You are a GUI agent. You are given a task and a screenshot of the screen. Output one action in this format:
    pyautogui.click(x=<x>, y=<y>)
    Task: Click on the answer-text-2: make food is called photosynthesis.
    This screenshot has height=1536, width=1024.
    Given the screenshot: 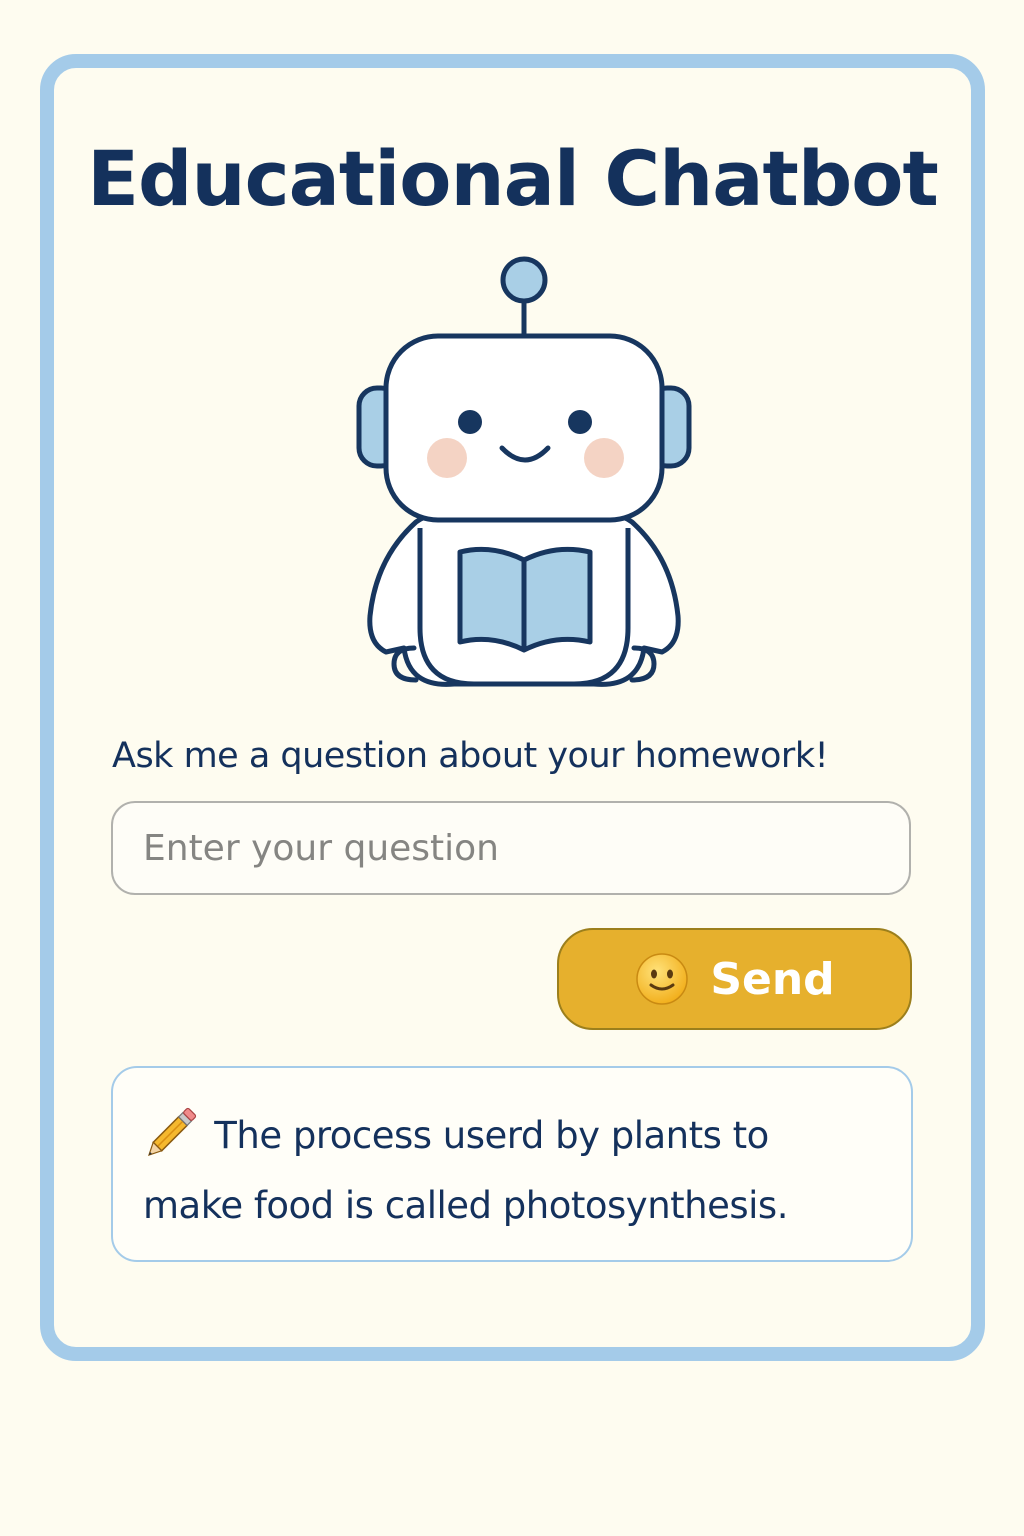 What is the action you would take?
    pyautogui.click(x=465, y=1205)
    